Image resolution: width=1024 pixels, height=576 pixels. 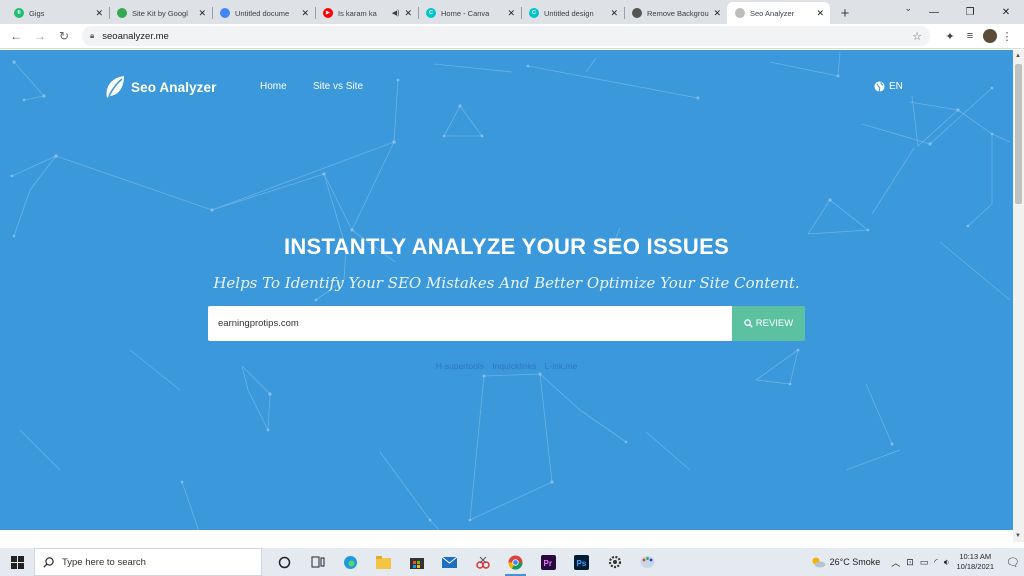 What do you see at coordinates (506, 36) in the screenshot?
I see `address-bar: 🔒︎ seoanalyzer.me ☆` at bounding box center [506, 36].